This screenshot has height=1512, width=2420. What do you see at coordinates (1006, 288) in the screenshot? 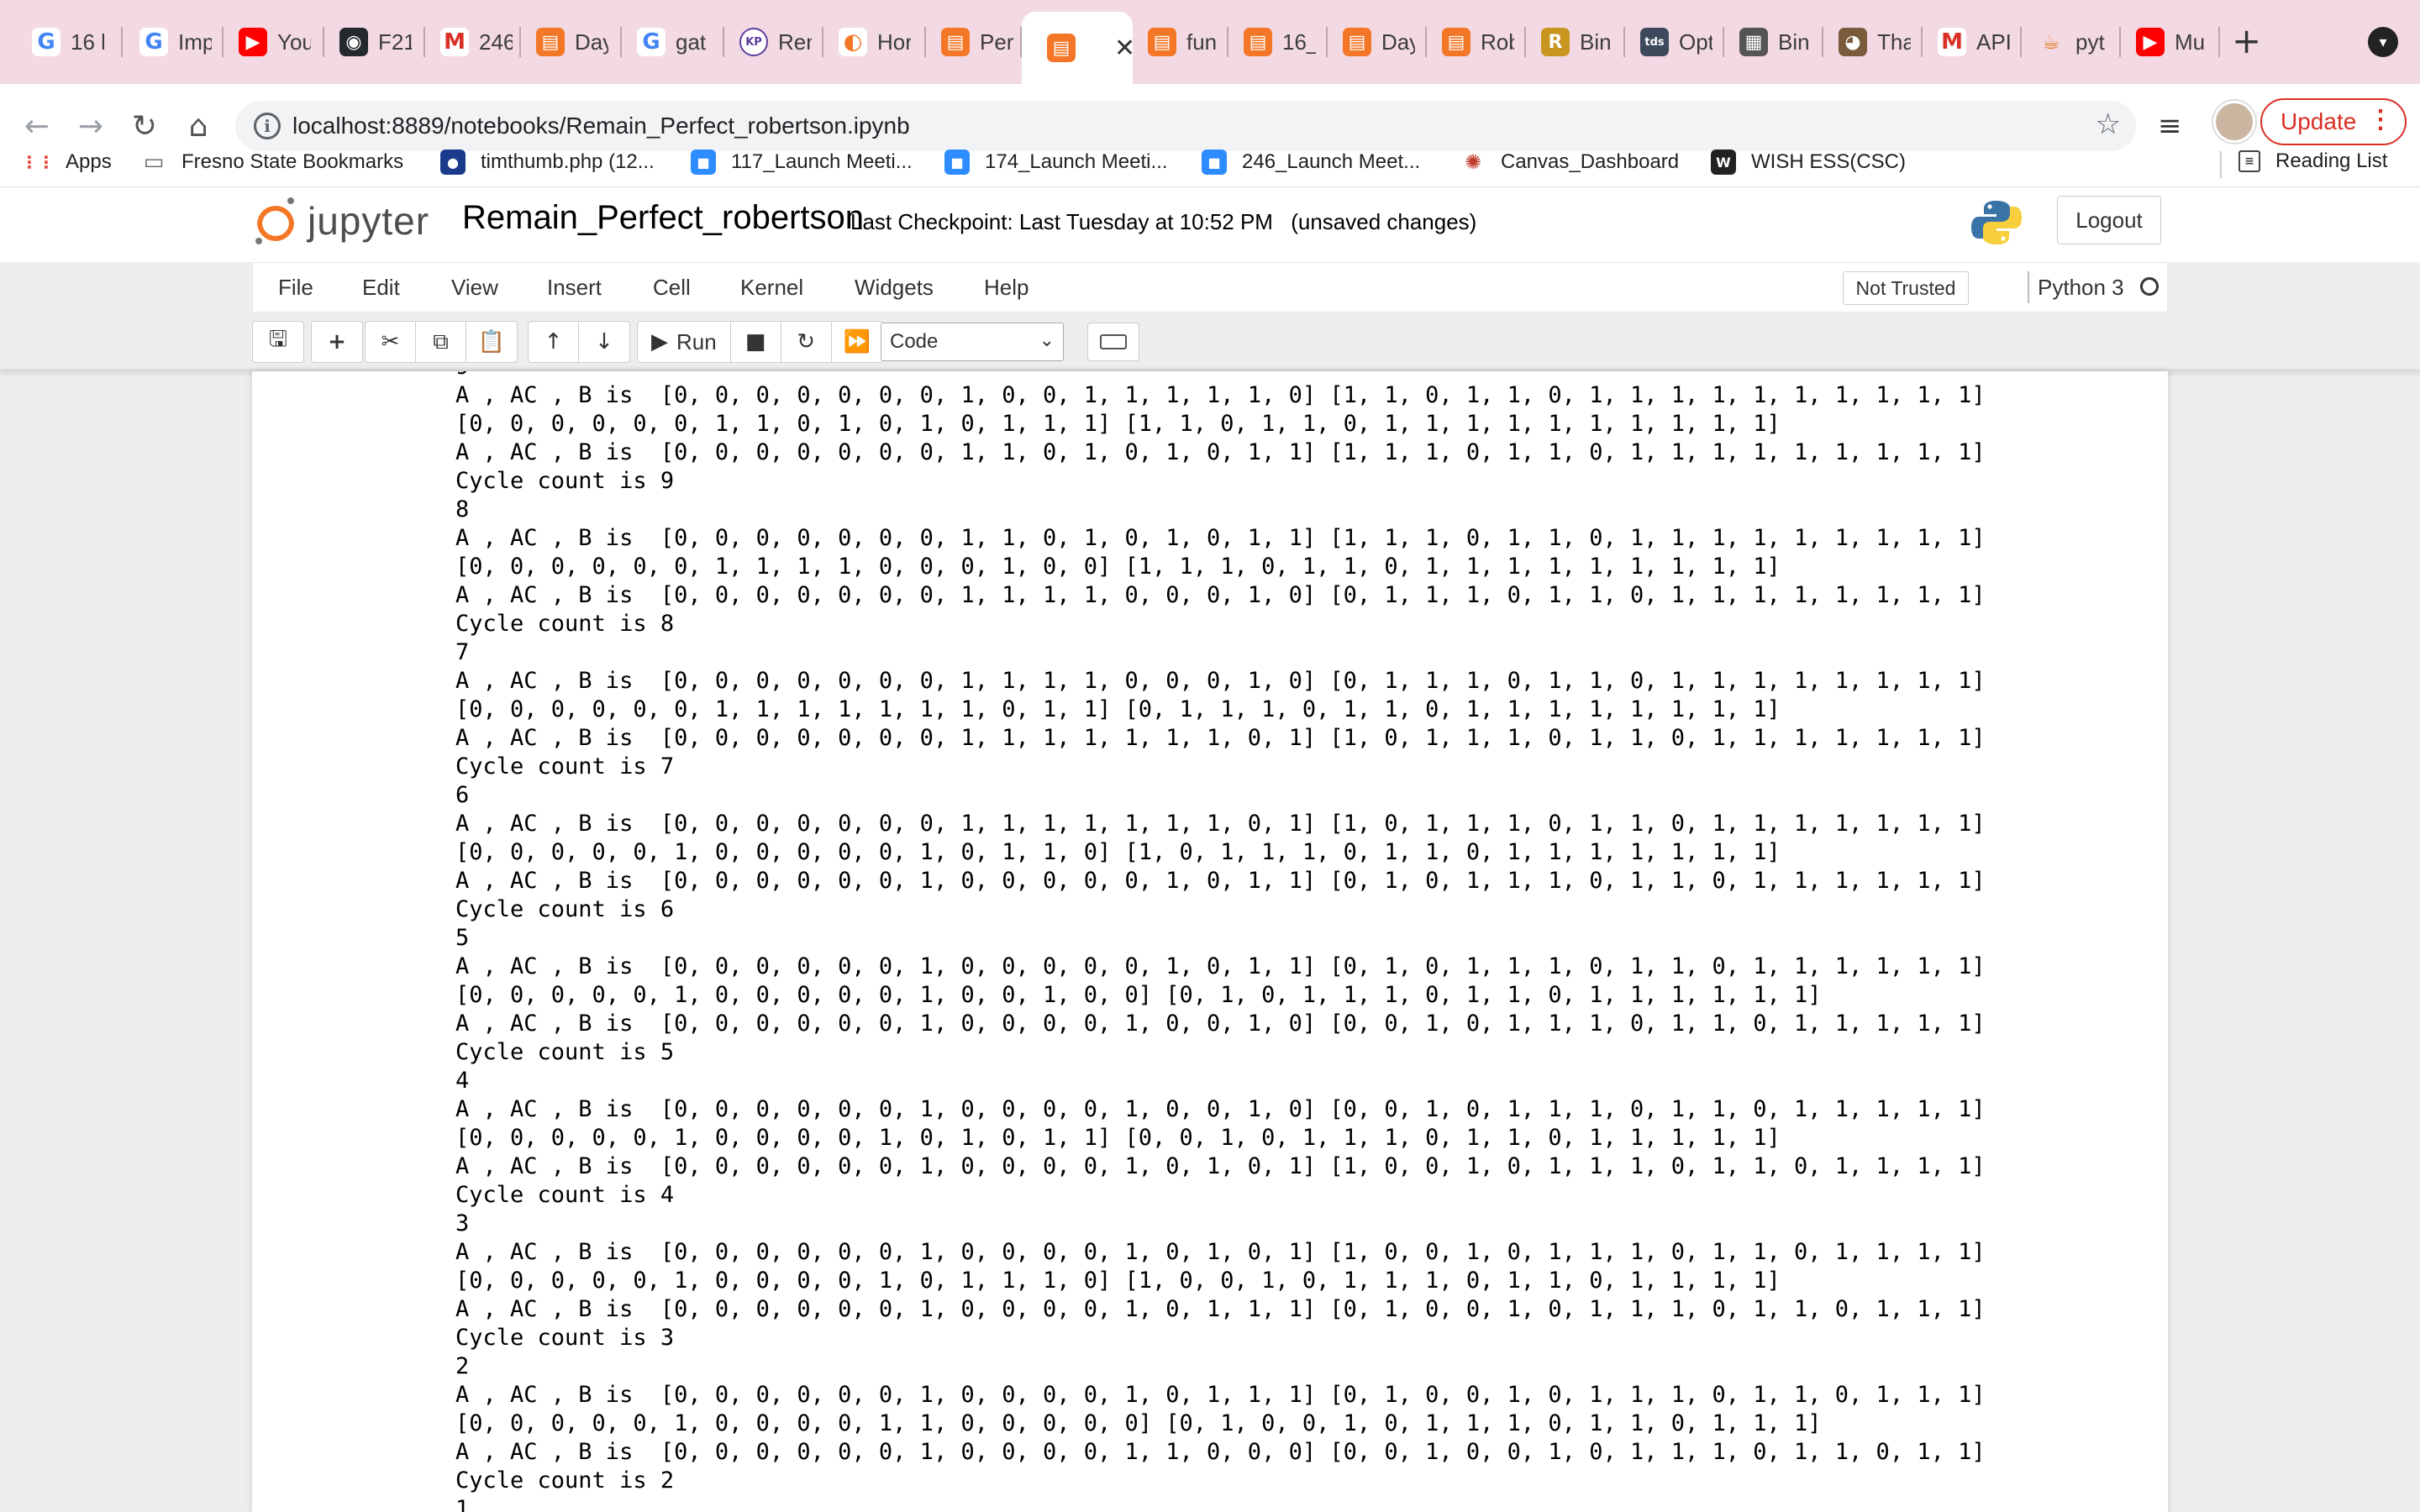
I see `menu-help: Help` at bounding box center [1006, 288].